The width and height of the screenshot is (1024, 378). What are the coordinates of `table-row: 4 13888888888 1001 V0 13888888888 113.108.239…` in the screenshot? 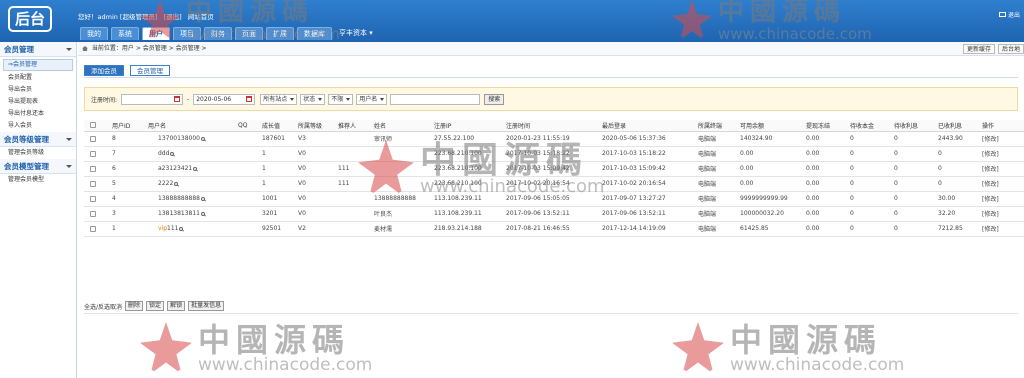 It's located at (554, 199).